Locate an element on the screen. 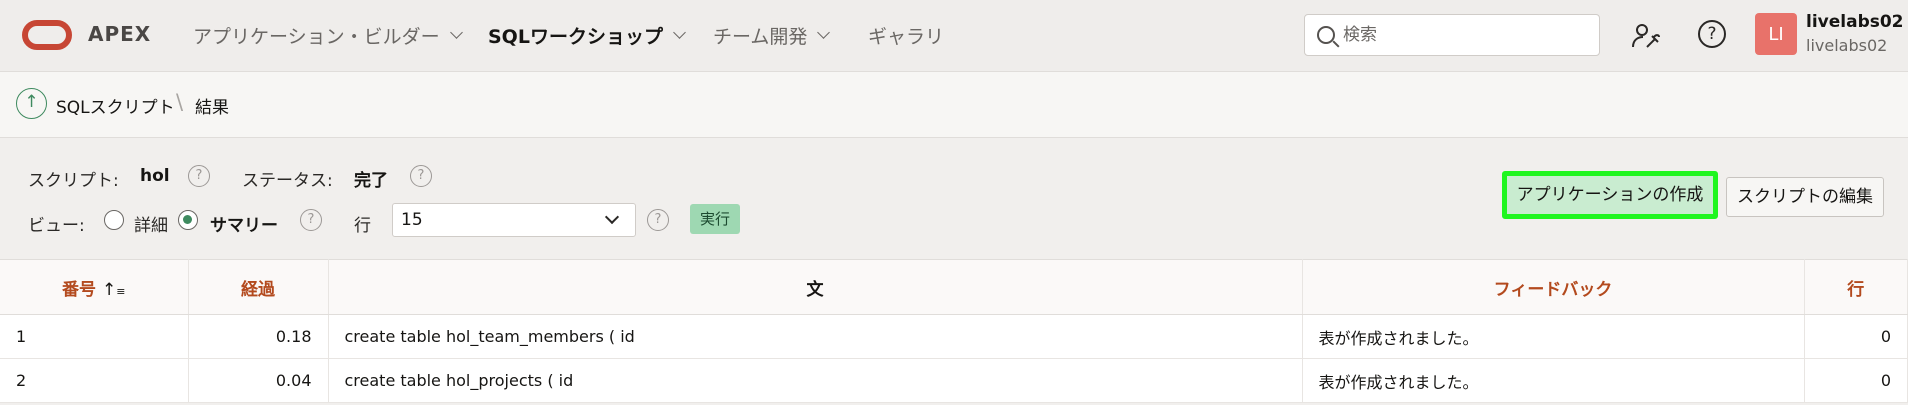  oracle-logo-icon is located at coordinates (47, 35).